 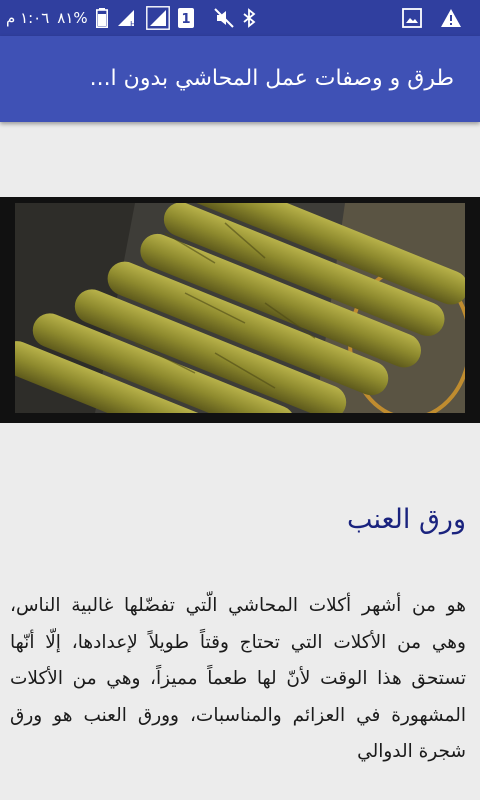 I want to click on battery-icon, so click(x=101, y=18).